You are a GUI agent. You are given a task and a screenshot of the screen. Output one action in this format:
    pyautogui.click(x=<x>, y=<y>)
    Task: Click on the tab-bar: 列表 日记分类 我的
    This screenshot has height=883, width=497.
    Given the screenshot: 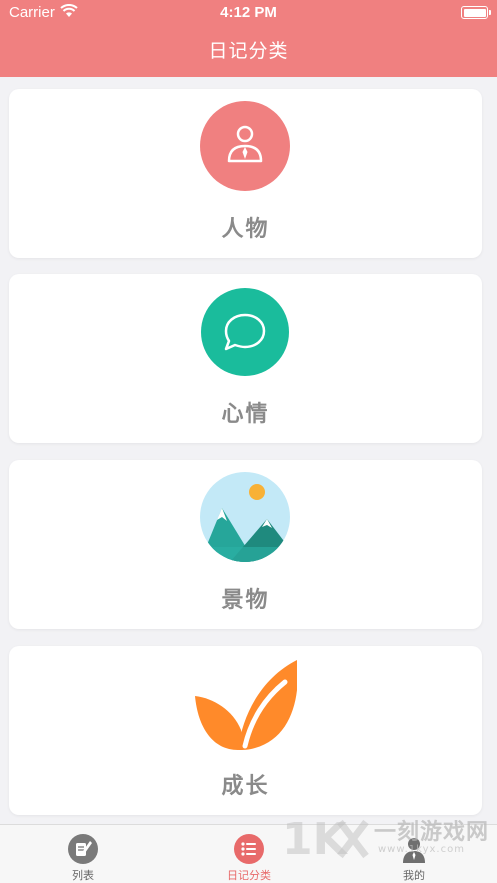 What is the action you would take?
    pyautogui.click(x=248, y=853)
    